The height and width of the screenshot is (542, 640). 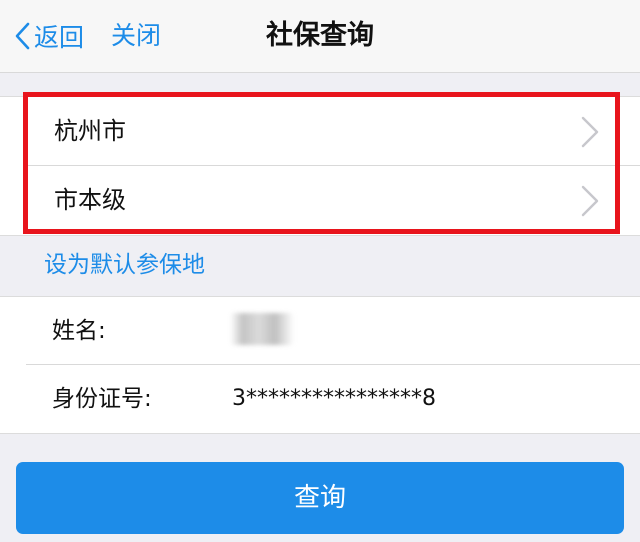 I want to click on chevron-left-icon, so click(x=22, y=36).